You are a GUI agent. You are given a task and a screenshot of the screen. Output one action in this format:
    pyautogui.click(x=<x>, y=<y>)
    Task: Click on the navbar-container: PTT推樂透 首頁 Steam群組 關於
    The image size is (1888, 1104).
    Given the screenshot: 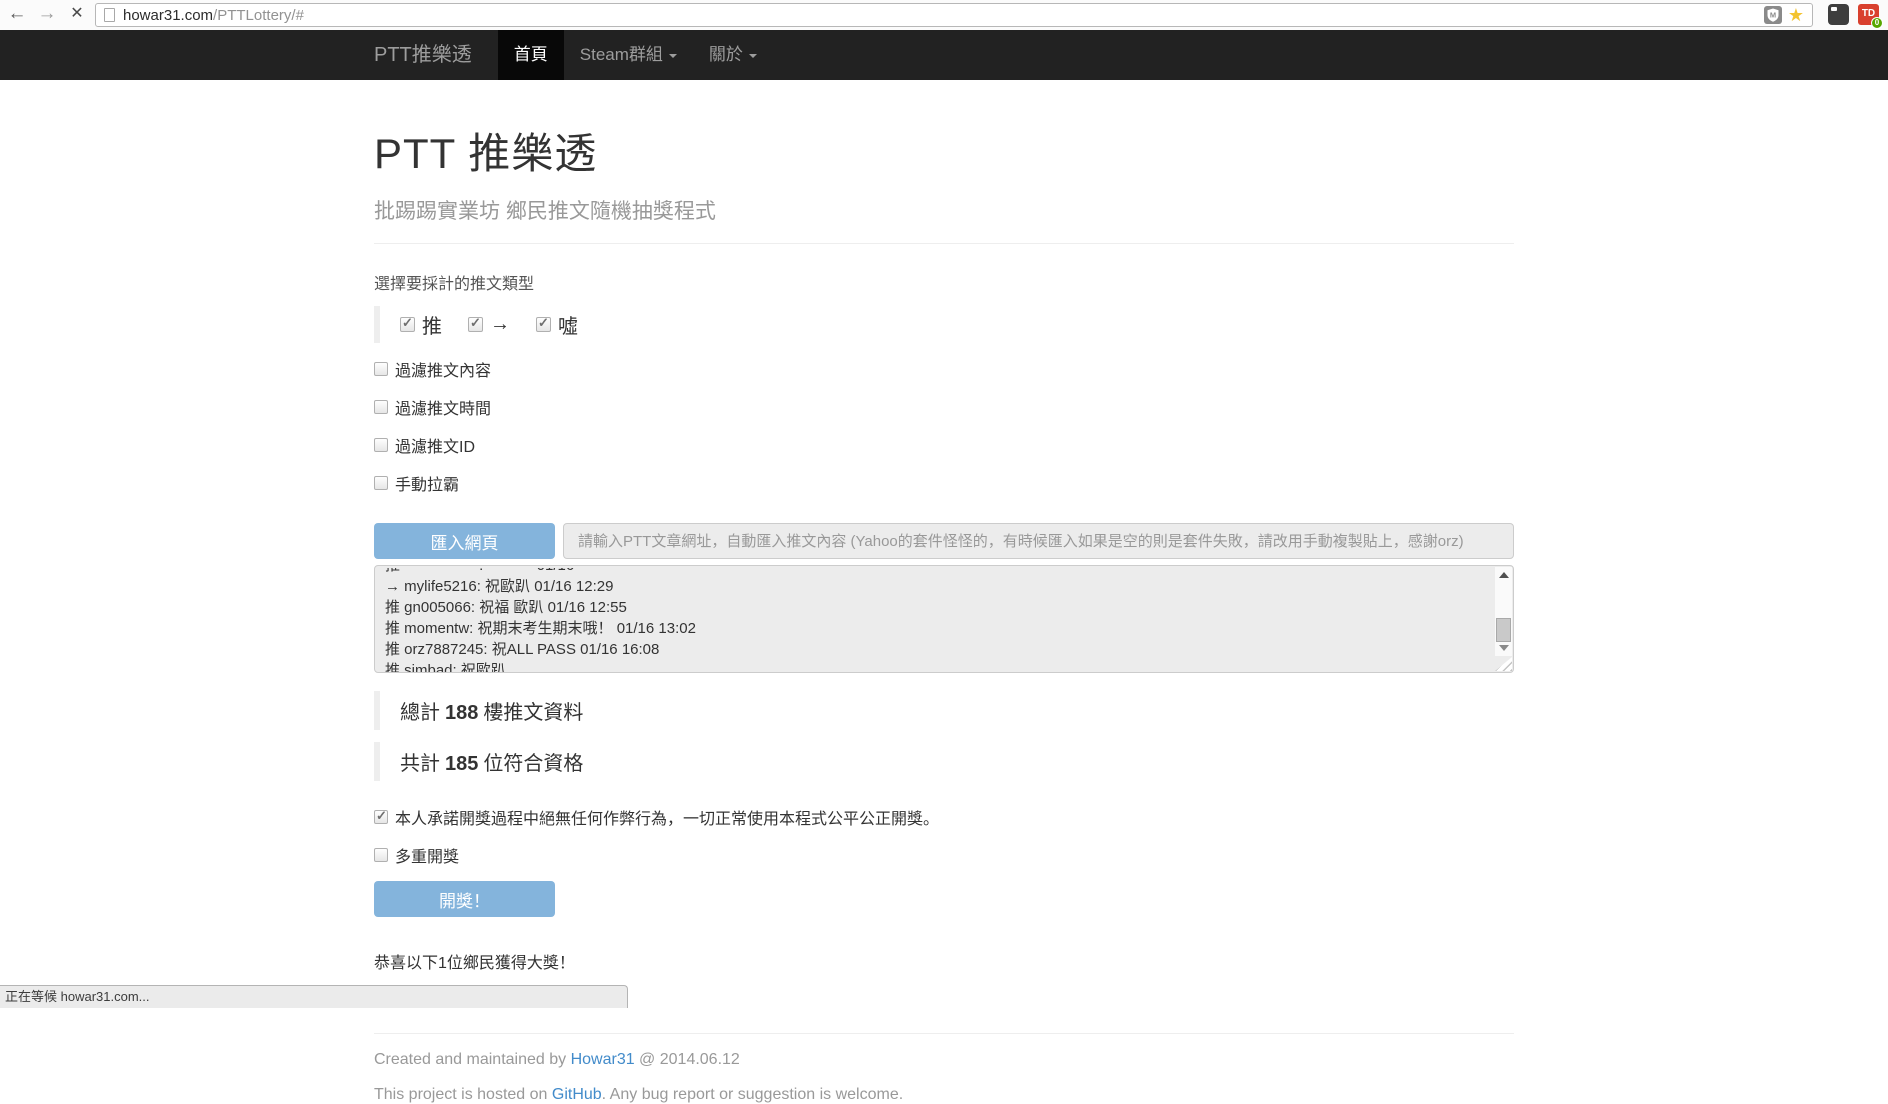 What is the action you would take?
    pyautogui.click(x=944, y=55)
    